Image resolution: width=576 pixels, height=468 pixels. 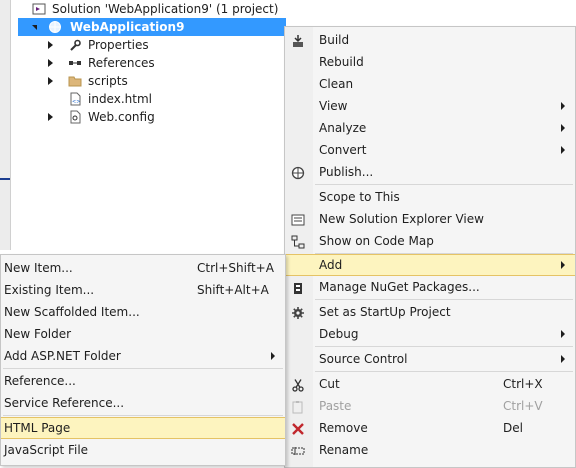 What do you see at coordinates (39, 9) in the screenshot?
I see `solution-icon` at bounding box center [39, 9].